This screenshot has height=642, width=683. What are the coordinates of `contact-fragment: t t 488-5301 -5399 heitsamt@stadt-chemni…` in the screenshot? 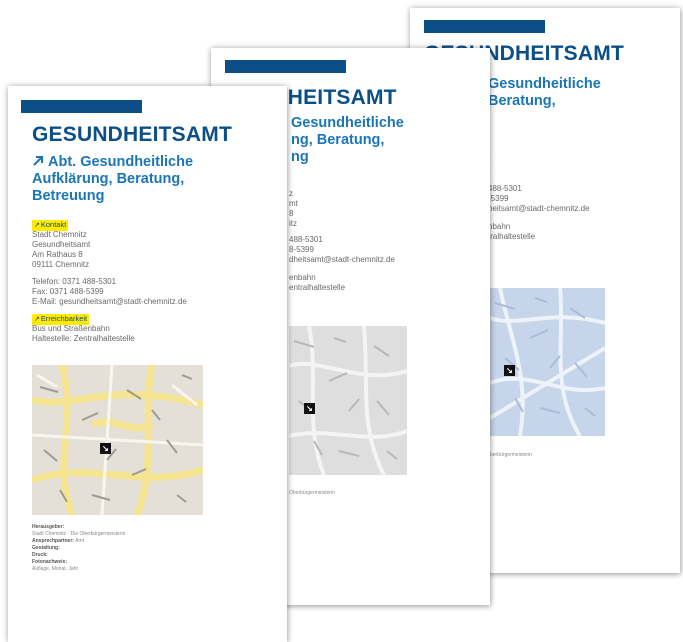 It's located at (539, 196).